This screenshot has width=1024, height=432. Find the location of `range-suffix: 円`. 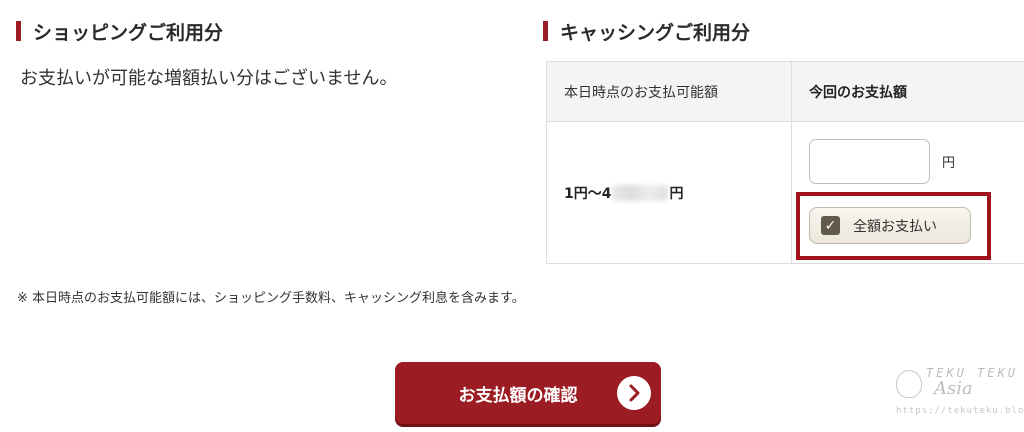

range-suffix: 円 is located at coordinates (676, 193).